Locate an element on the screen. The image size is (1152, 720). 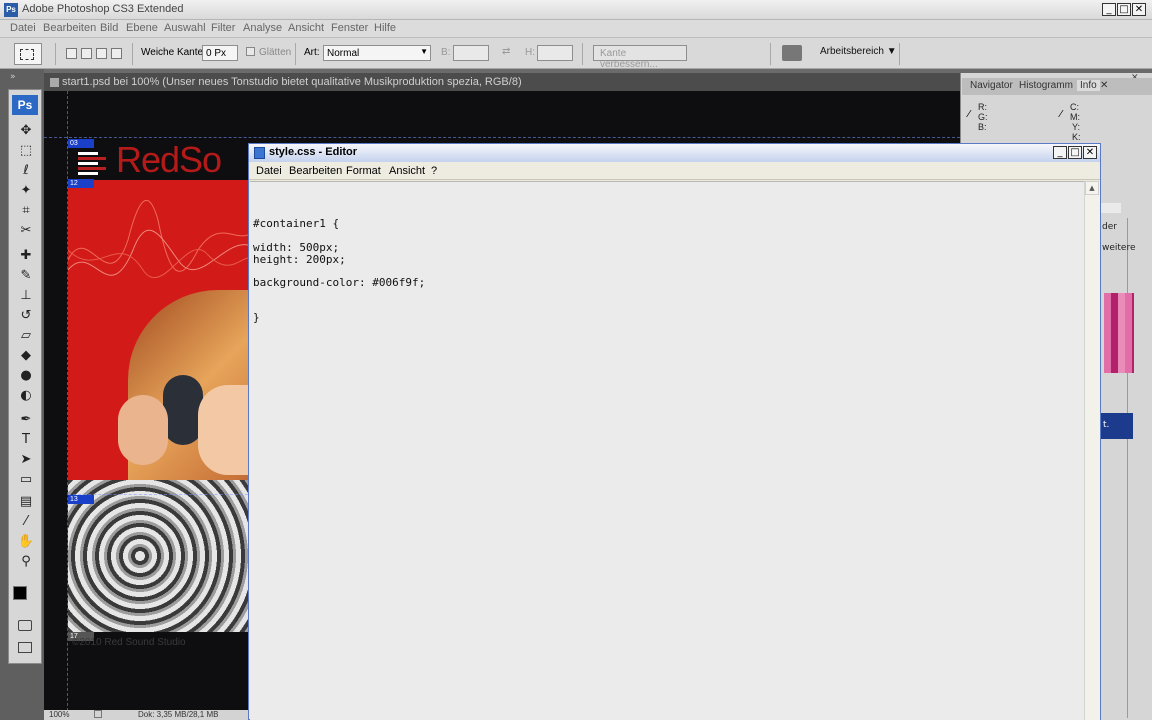
marquee-tool-icon: ⬚ is located at coordinates (26, 151).